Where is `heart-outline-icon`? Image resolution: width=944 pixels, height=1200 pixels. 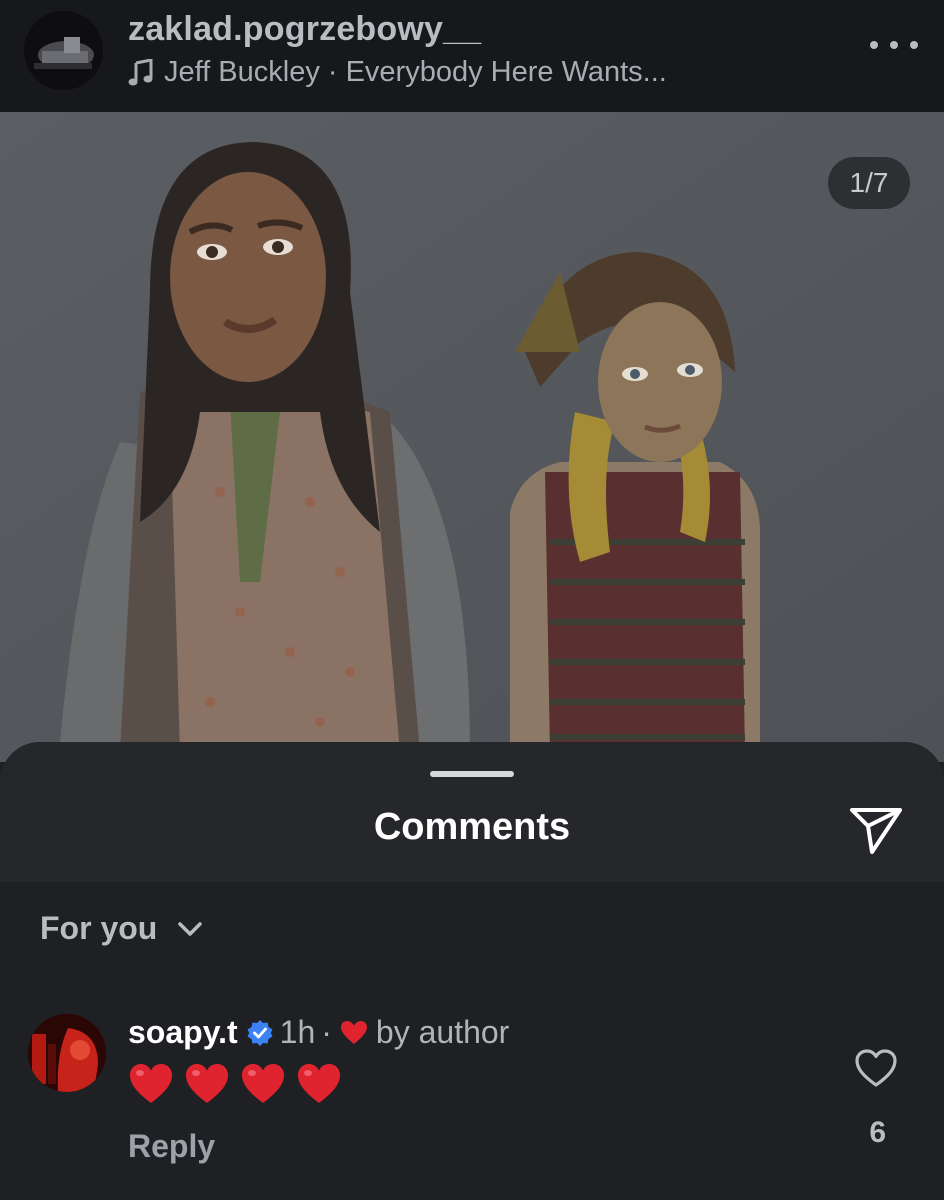
heart-outline-icon is located at coordinates (876, 1068).